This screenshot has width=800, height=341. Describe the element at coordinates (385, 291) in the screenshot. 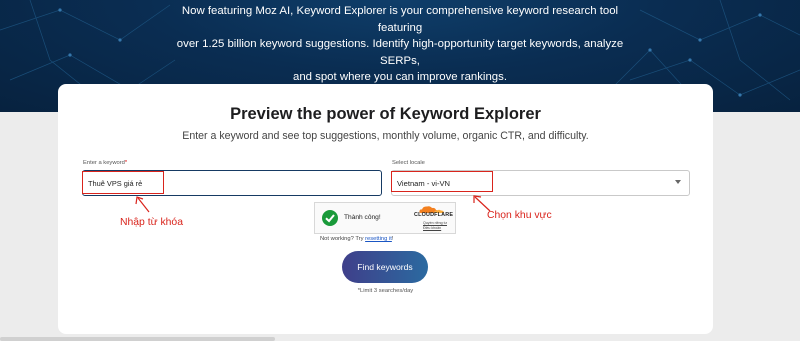

I see `search-limit-note: *Limit 3 searches/day` at that location.